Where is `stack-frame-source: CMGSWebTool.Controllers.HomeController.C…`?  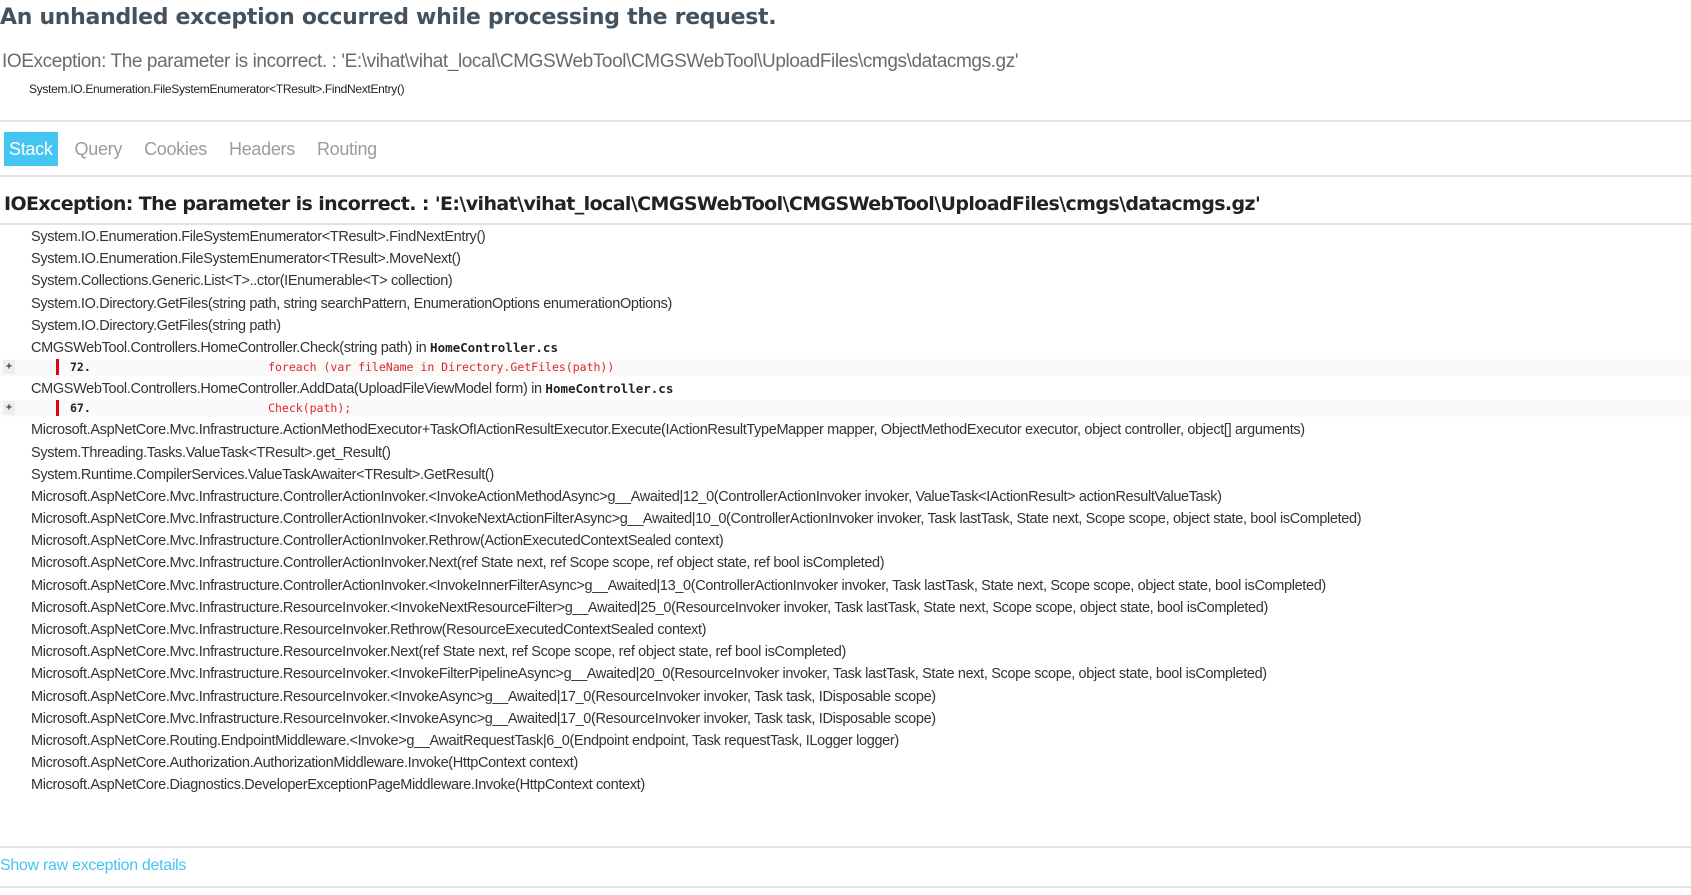 stack-frame-source: CMGSWebTool.Controllers.HomeController.C… is located at coordinates (845, 348).